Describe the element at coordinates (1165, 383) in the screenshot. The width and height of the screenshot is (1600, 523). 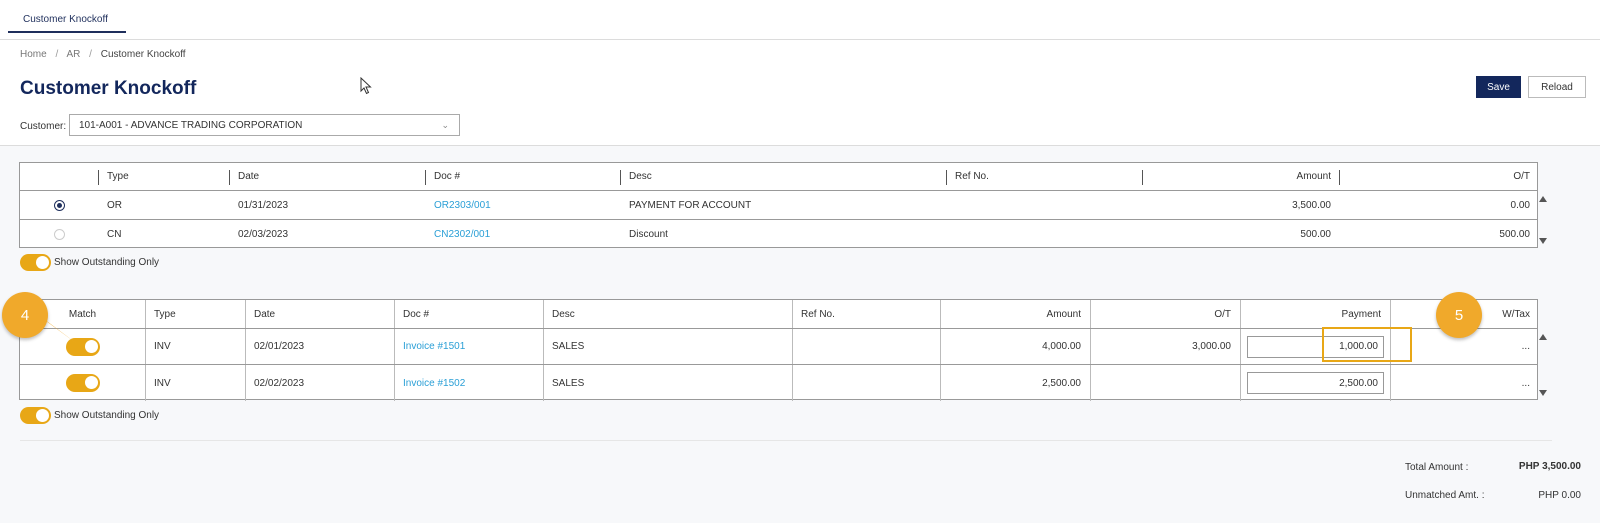
I see `cell-ot` at that location.